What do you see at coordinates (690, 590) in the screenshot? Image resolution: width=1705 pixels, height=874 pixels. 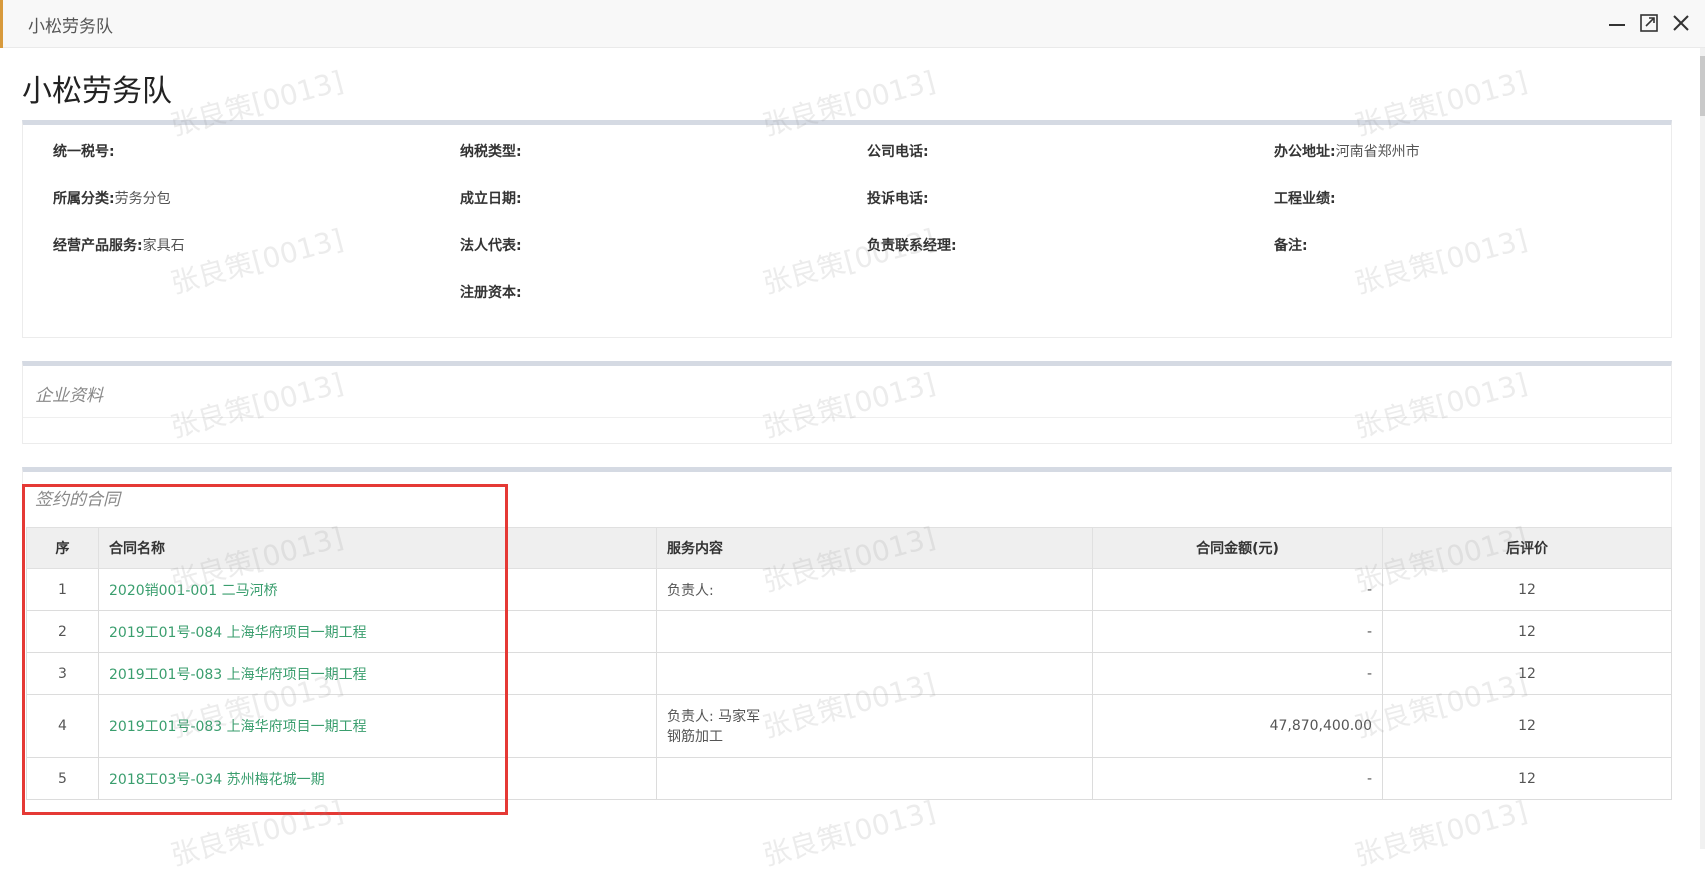 I see `service-line: 负责人:` at bounding box center [690, 590].